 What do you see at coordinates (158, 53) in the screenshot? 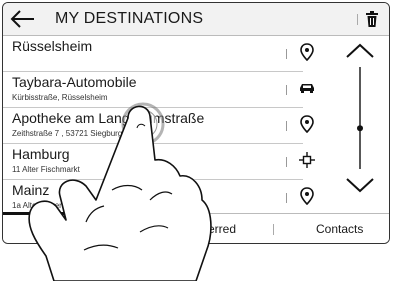
I see `list-item: Rüsselsheim` at bounding box center [158, 53].